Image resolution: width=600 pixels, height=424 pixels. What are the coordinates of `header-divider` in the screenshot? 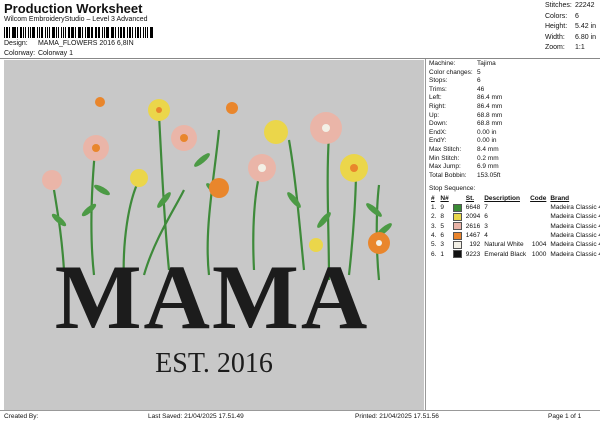 It's located at (300, 58).